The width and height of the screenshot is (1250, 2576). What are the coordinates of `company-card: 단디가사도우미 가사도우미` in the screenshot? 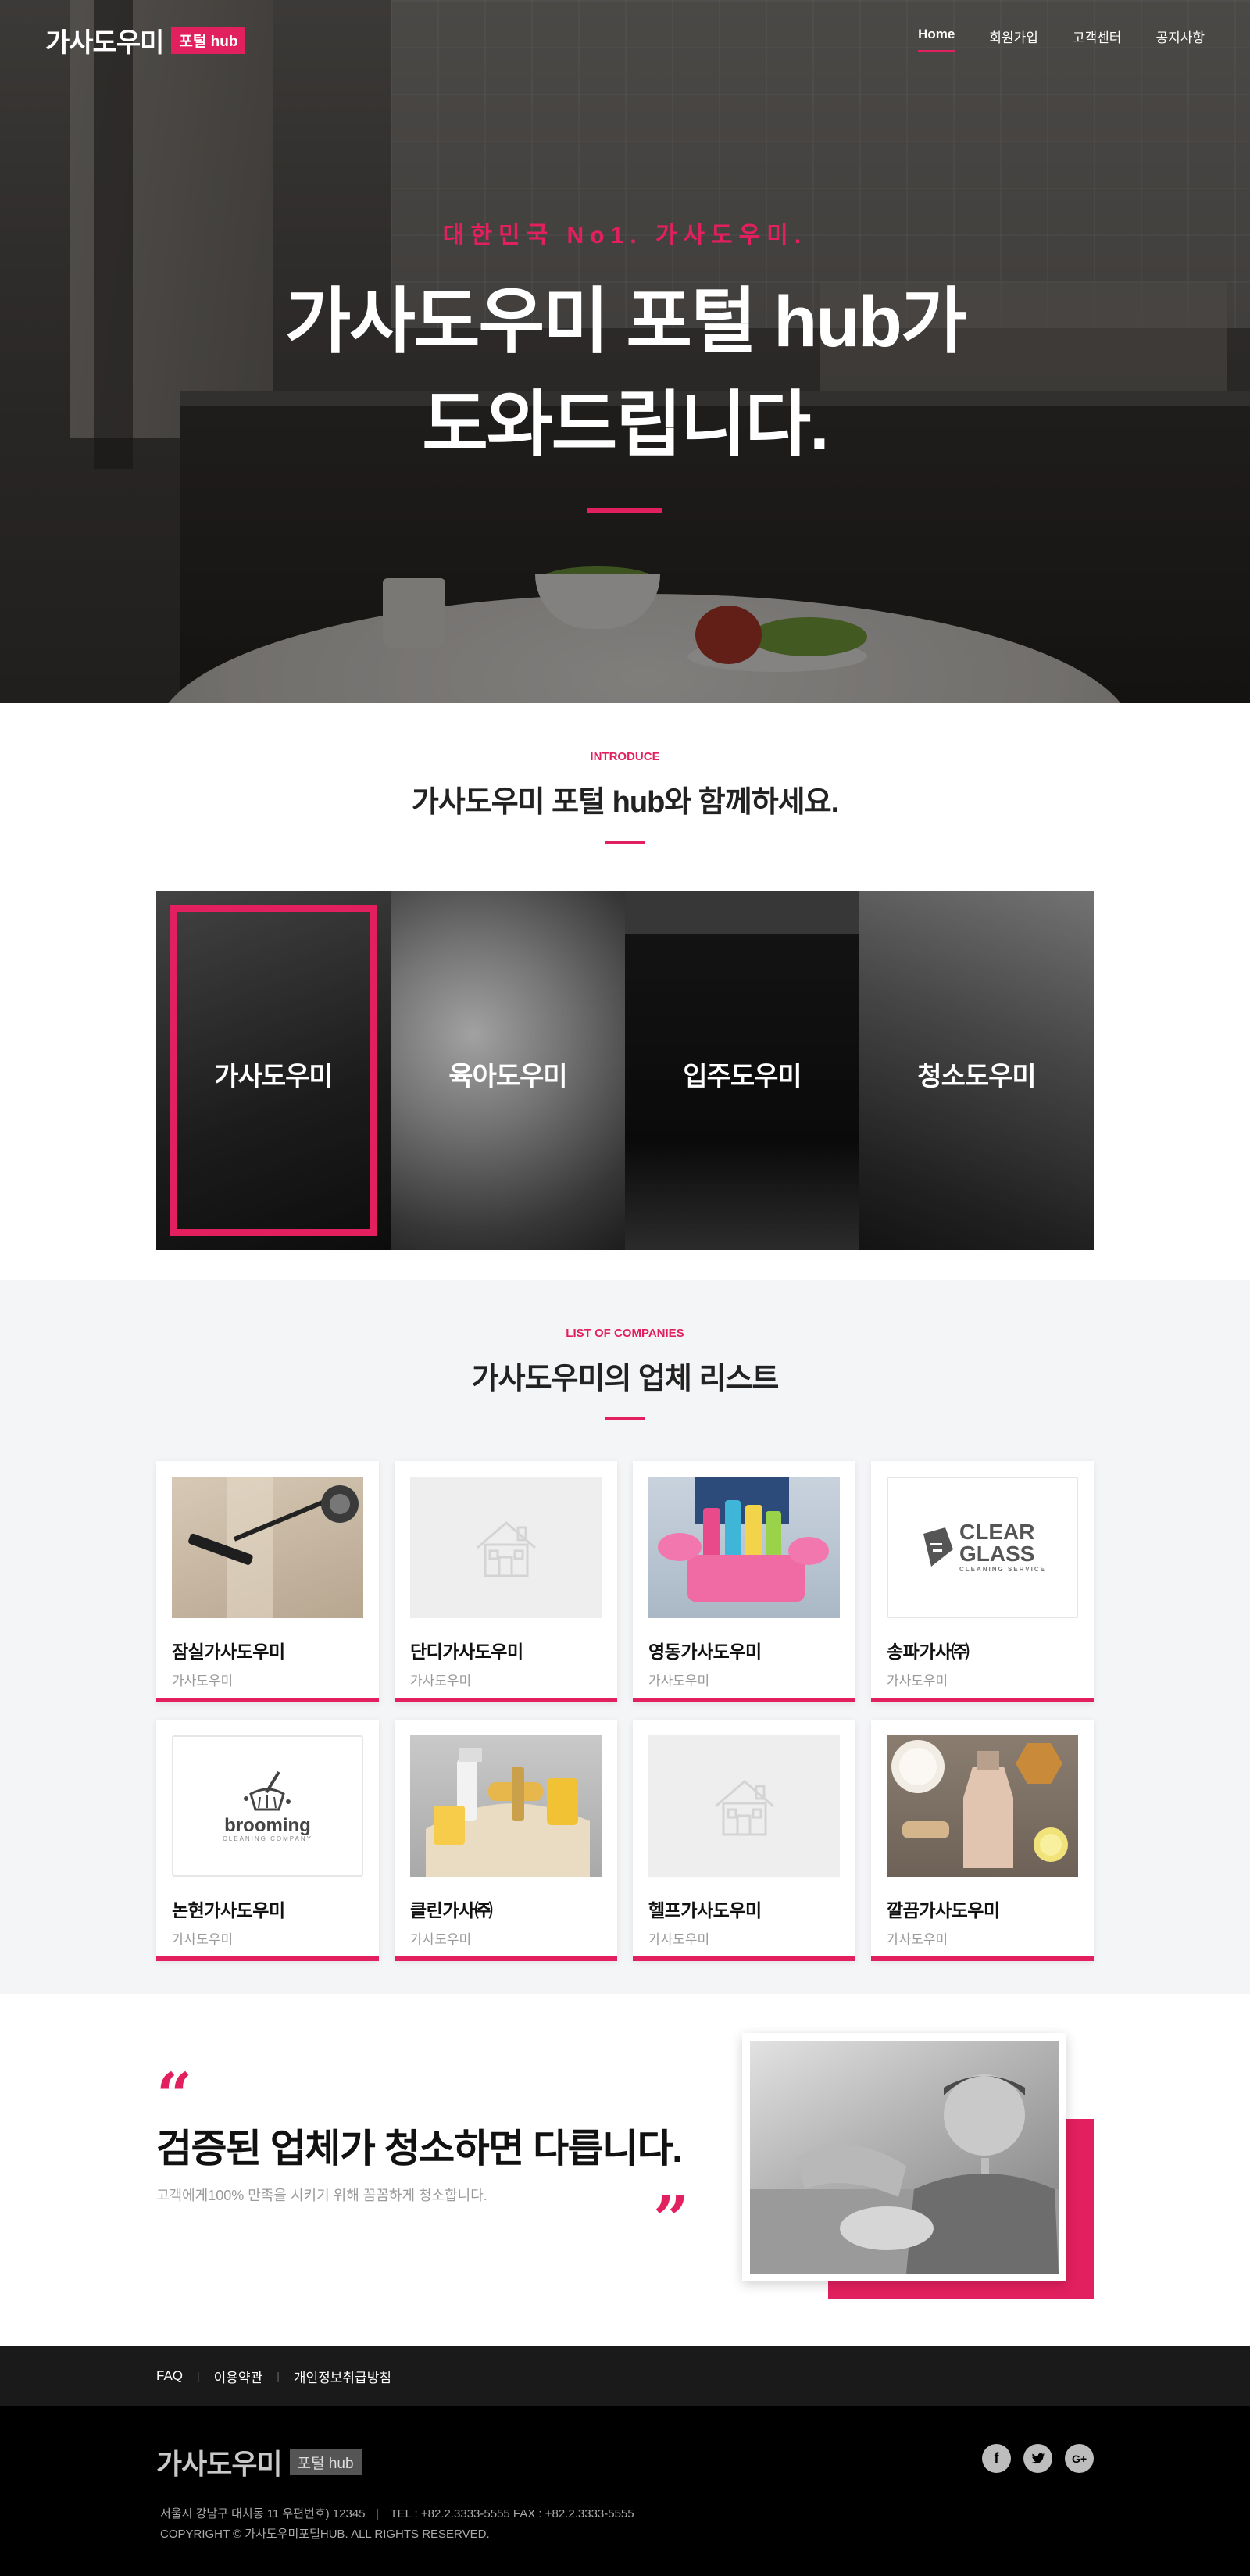 It's located at (506, 1582).